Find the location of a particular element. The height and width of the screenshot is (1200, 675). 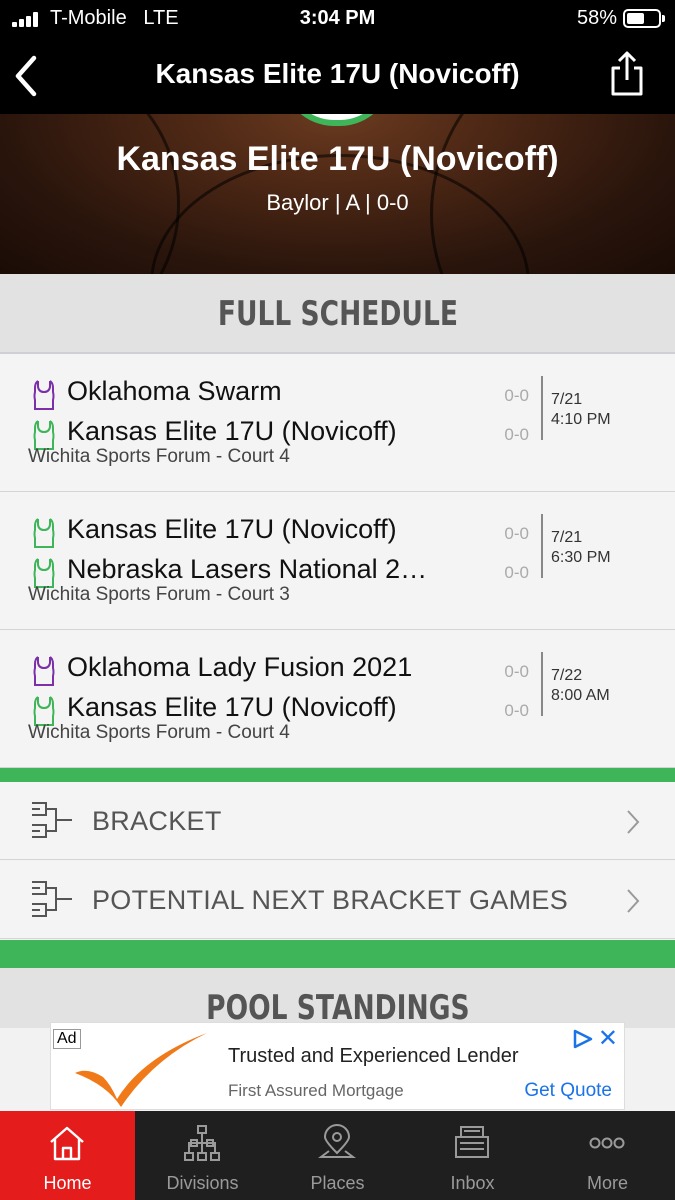

tab-label: Home is located at coordinates (67, 1183).